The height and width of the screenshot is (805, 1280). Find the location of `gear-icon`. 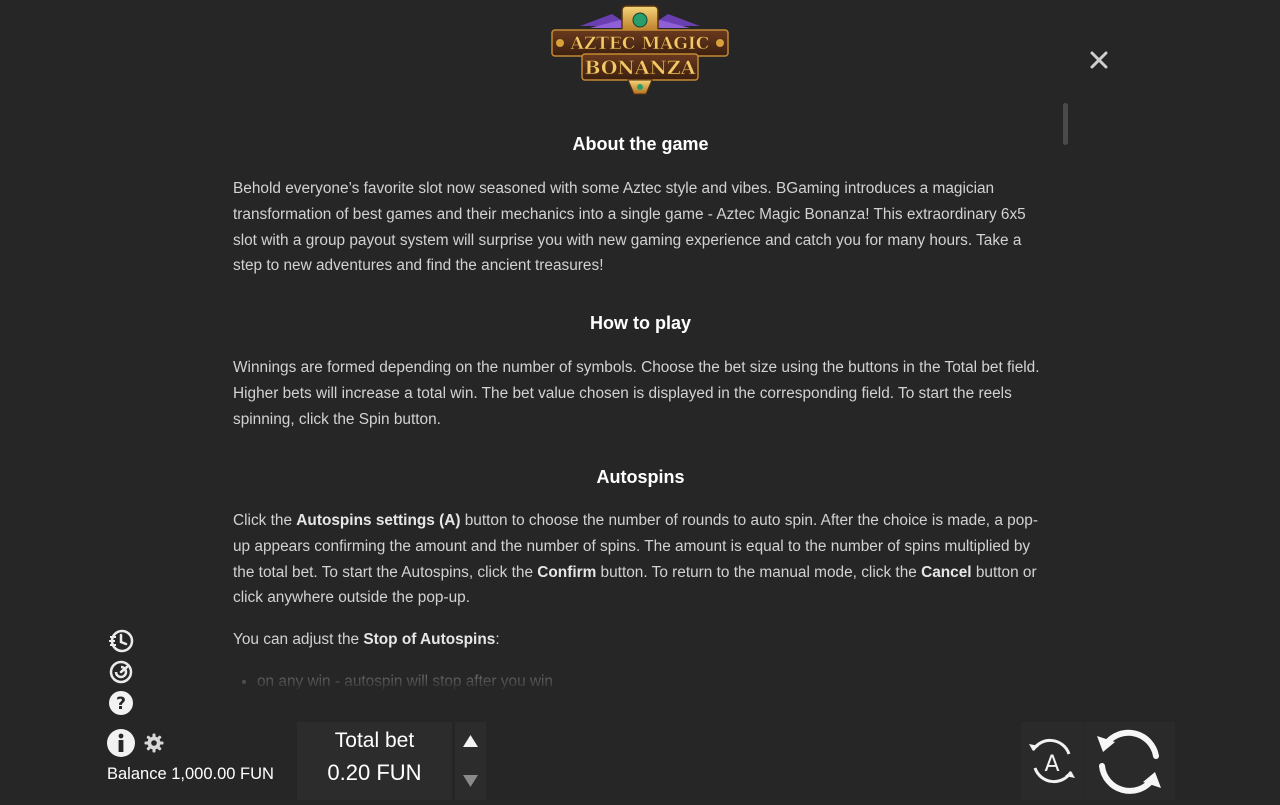

gear-icon is located at coordinates (154, 743).